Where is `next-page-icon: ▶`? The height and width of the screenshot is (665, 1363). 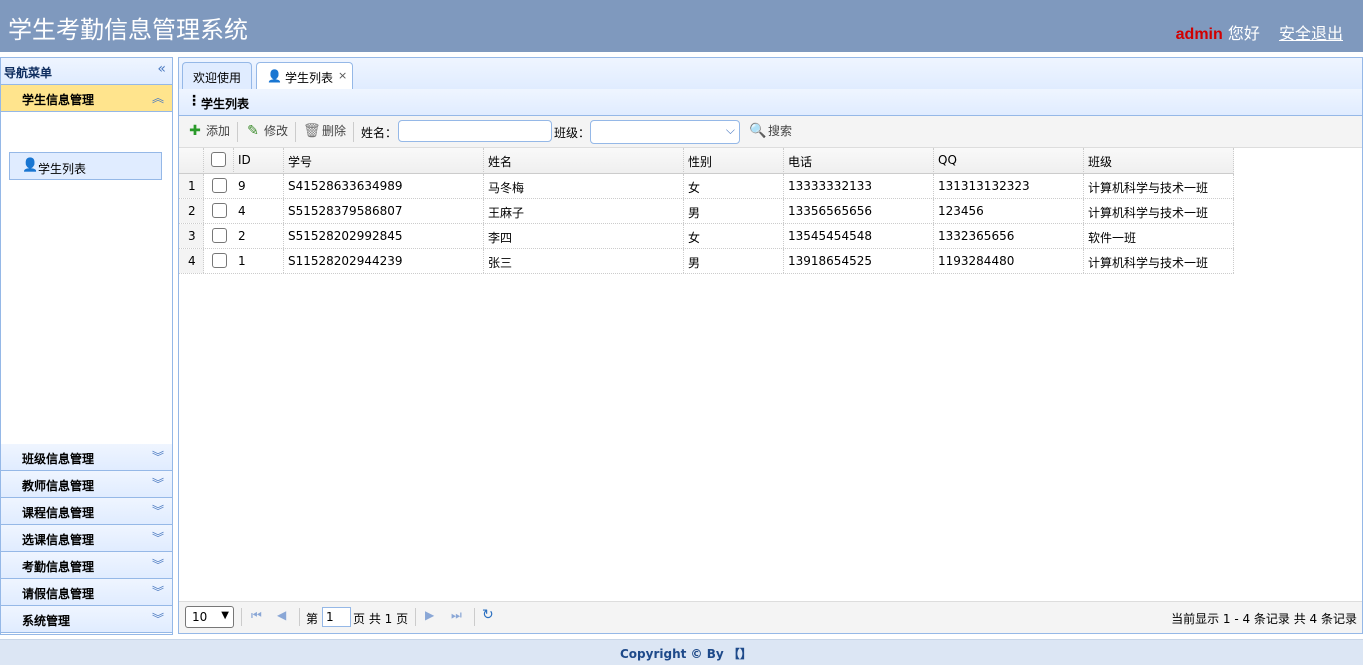 next-page-icon: ▶ is located at coordinates (429, 615).